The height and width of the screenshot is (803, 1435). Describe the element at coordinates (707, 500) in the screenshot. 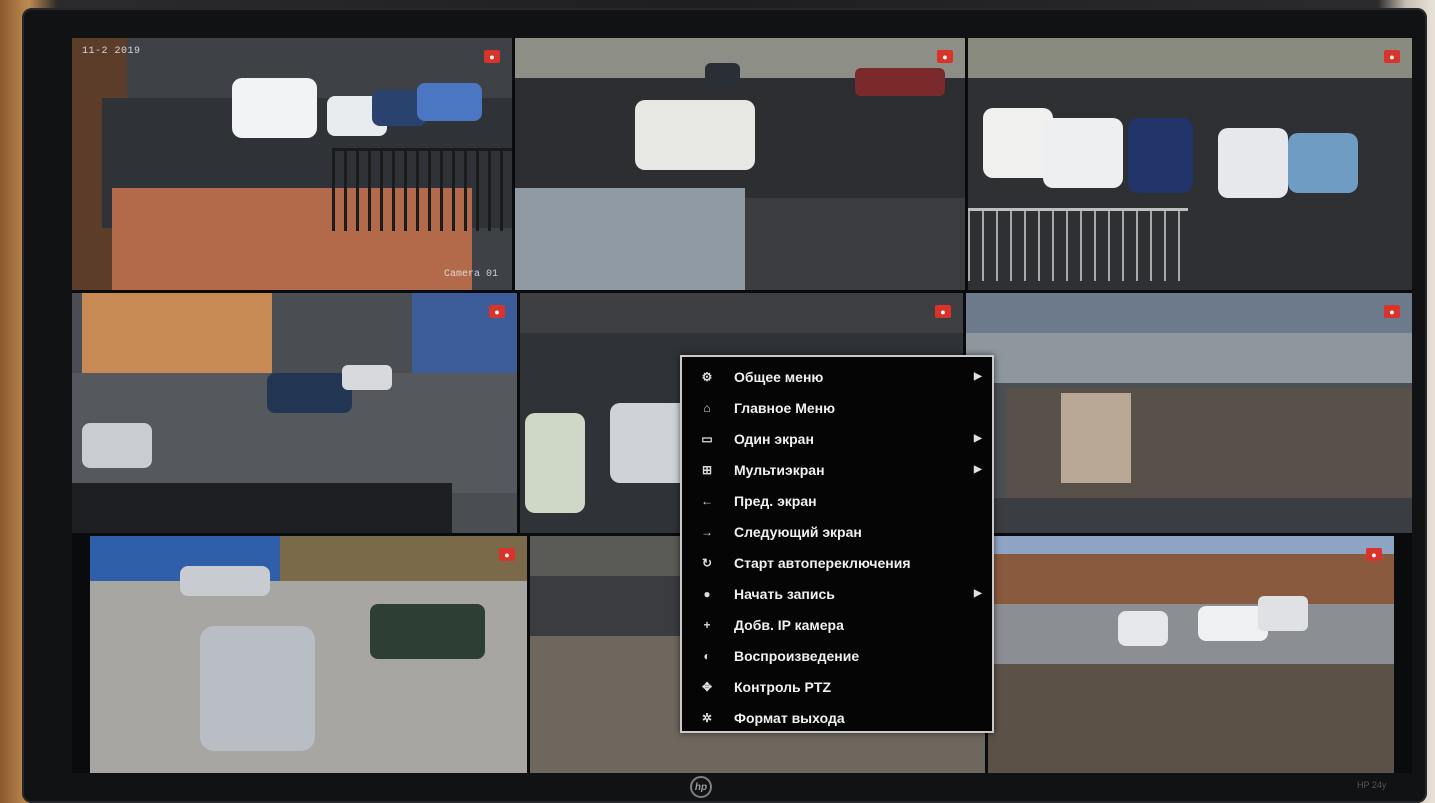

I see `arrow-left-icon: ←` at that location.